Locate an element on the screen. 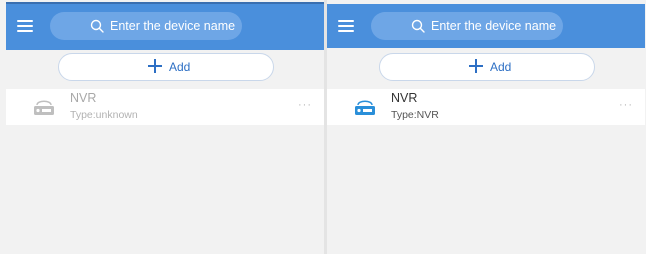  device-type: Type:unknown is located at coordinates (104, 115).